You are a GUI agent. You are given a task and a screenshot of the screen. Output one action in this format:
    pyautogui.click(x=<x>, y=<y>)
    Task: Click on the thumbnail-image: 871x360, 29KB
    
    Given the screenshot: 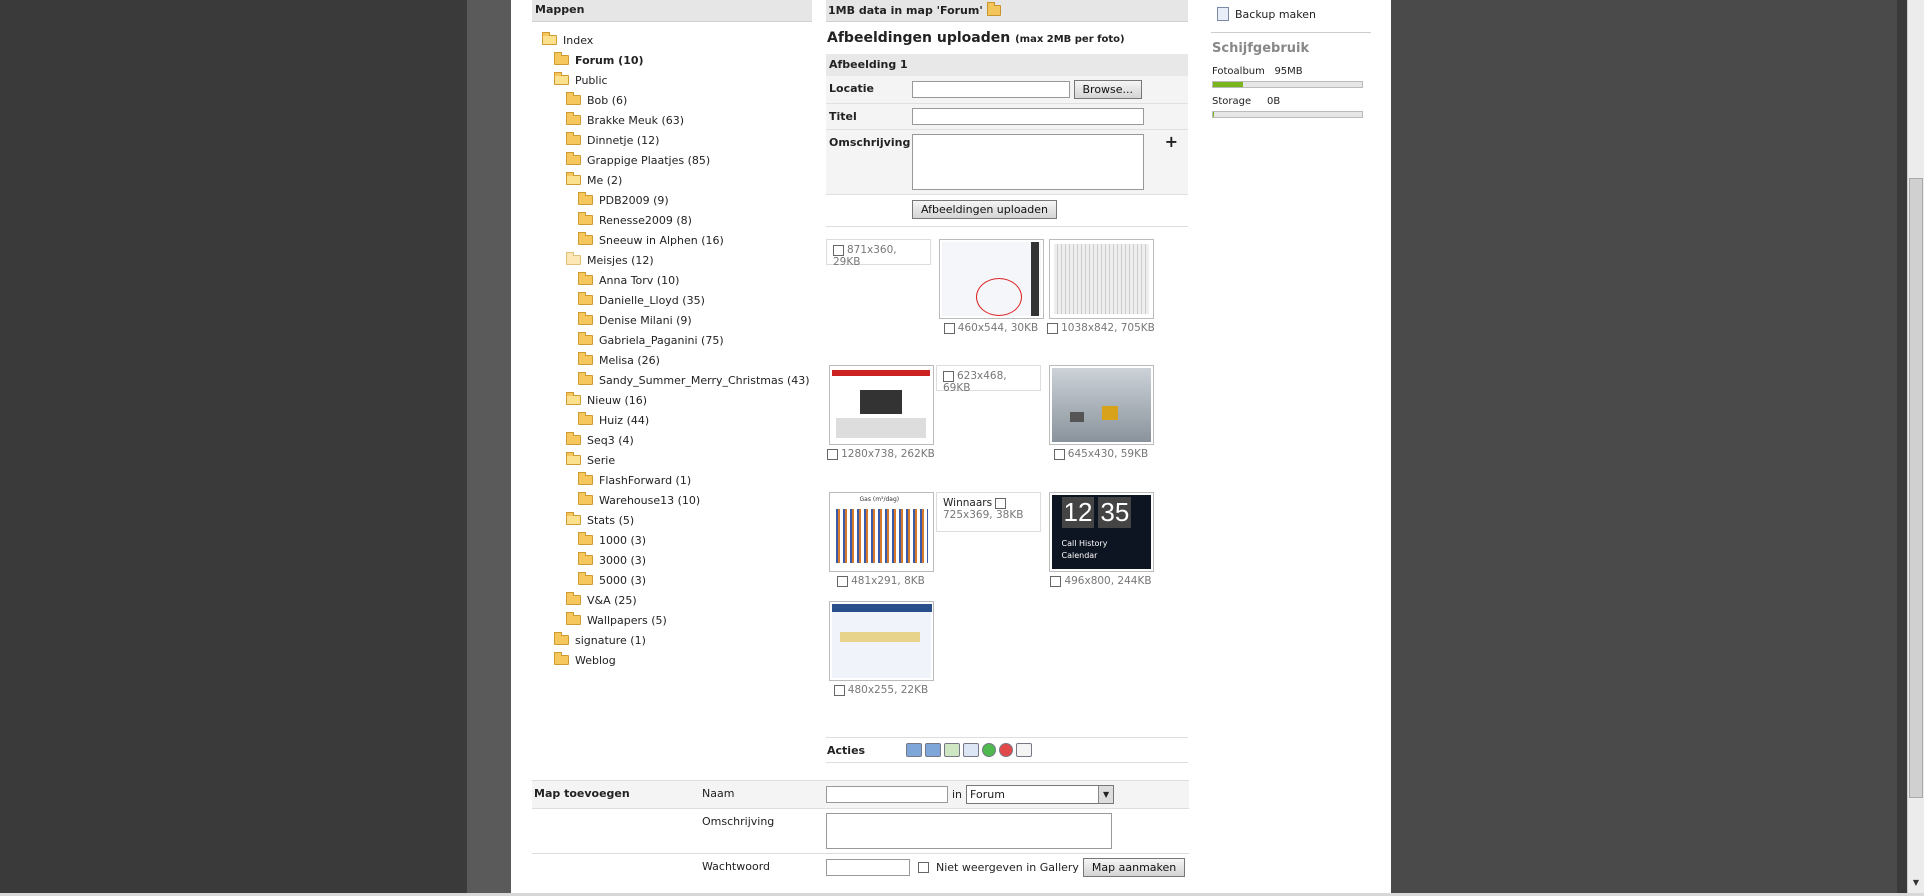 What is the action you would take?
    pyautogui.click(x=878, y=253)
    